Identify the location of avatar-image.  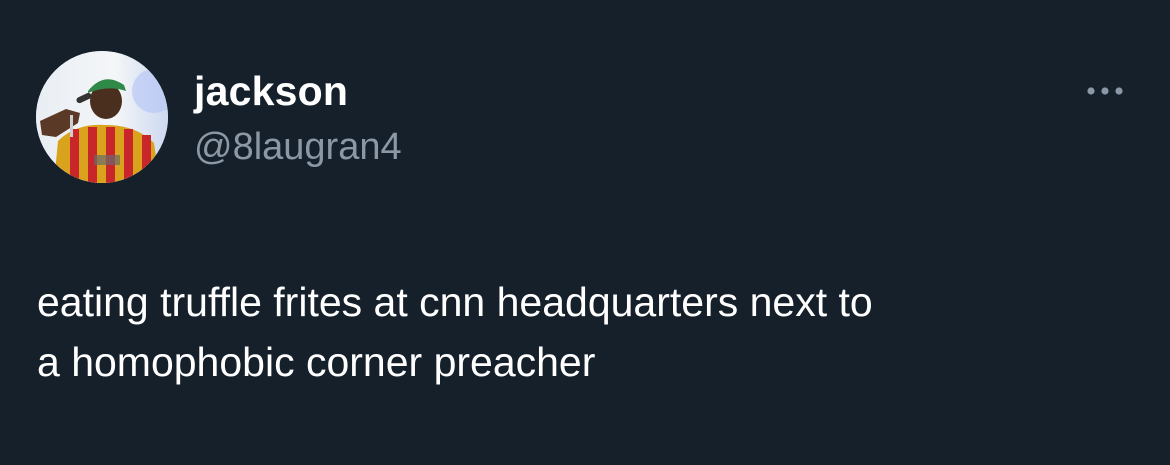
(102, 117).